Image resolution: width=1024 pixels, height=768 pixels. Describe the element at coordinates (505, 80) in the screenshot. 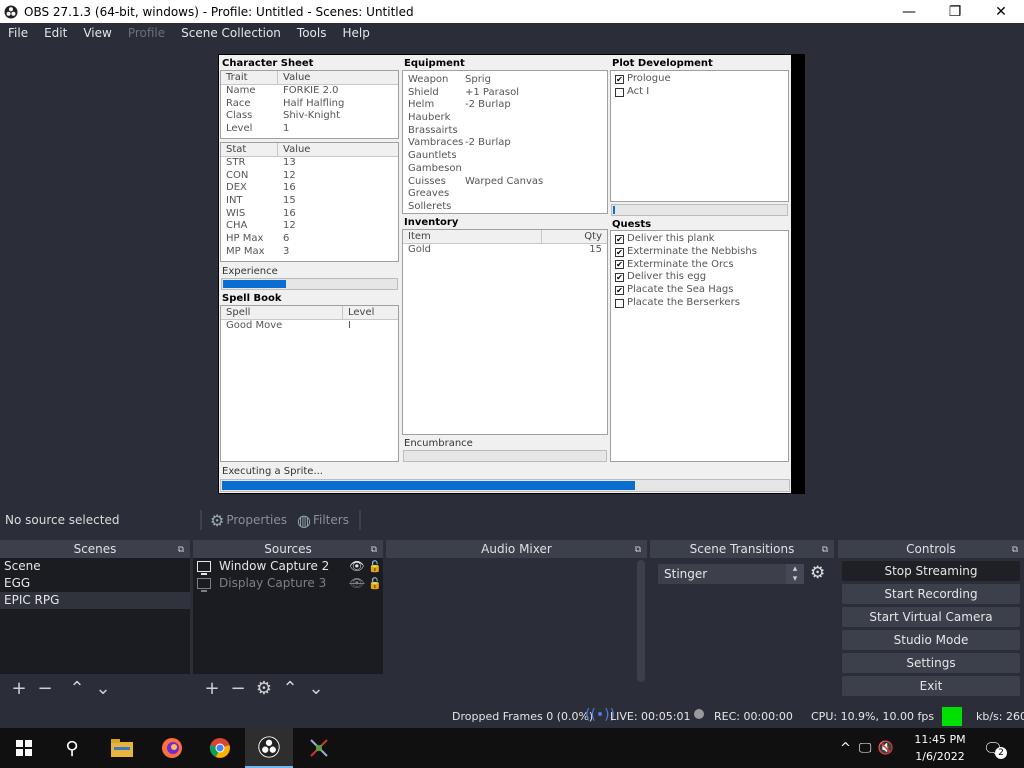

I see `list-item: Weapon Sprig` at that location.